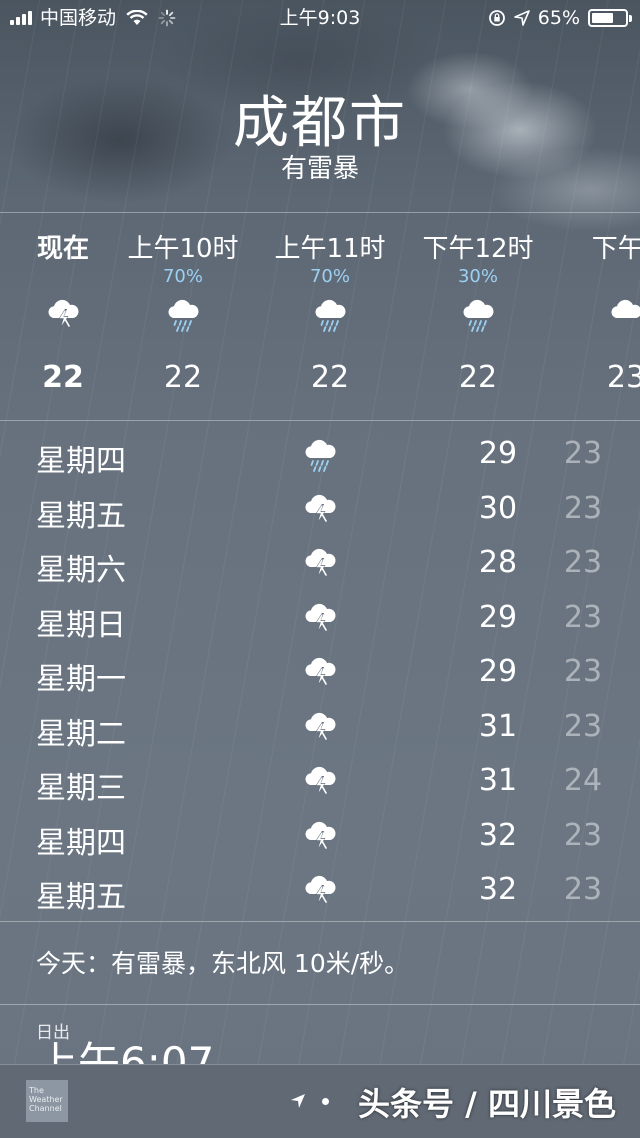 Image resolution: width=640 pixels, height=1138 pixels. I want to click on orientation-lock-icon, so click(496, 18).